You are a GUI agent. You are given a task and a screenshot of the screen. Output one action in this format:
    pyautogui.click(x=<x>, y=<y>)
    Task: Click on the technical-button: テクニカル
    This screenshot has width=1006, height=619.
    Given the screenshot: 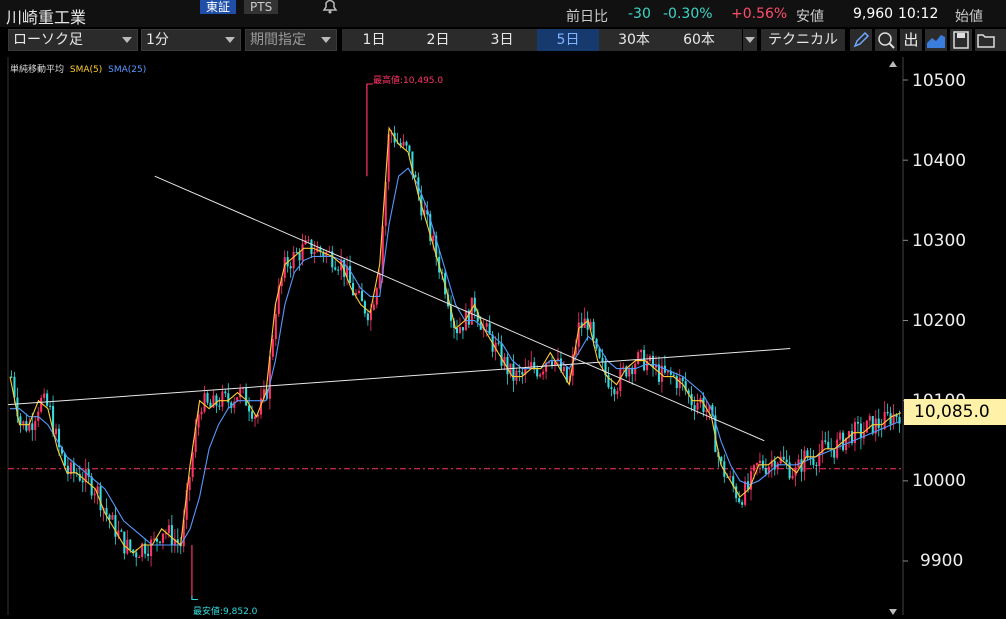 What is the action you would take?
    pyautogui.click(x=803, y=40)
    